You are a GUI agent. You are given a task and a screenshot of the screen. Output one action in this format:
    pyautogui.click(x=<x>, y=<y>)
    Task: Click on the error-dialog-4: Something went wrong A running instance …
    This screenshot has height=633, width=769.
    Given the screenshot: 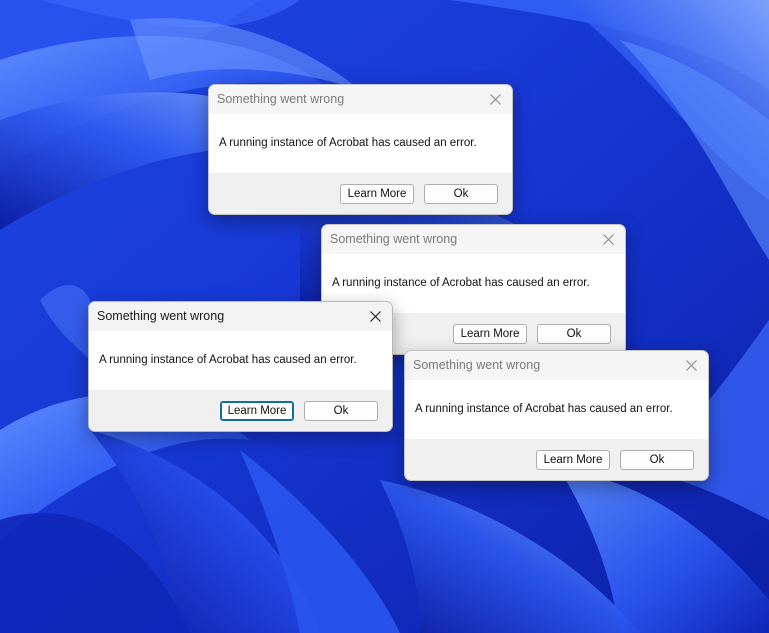 What is the action you would take?
    pyautogui.click(x=556, y=415)
    